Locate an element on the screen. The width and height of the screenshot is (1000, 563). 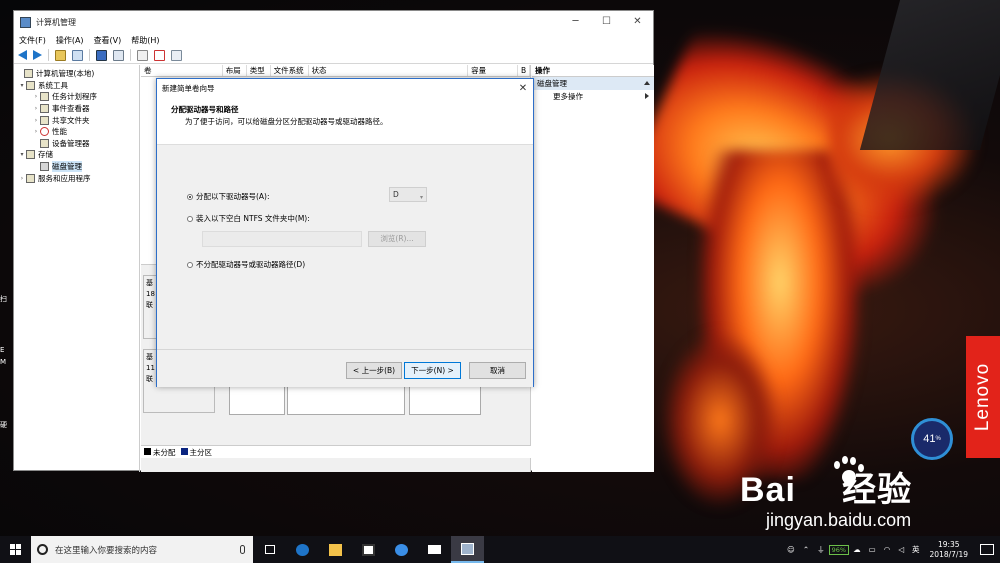
tree-item-shared-folders: › 共享文件夹 is located at coordinates (76, 120).